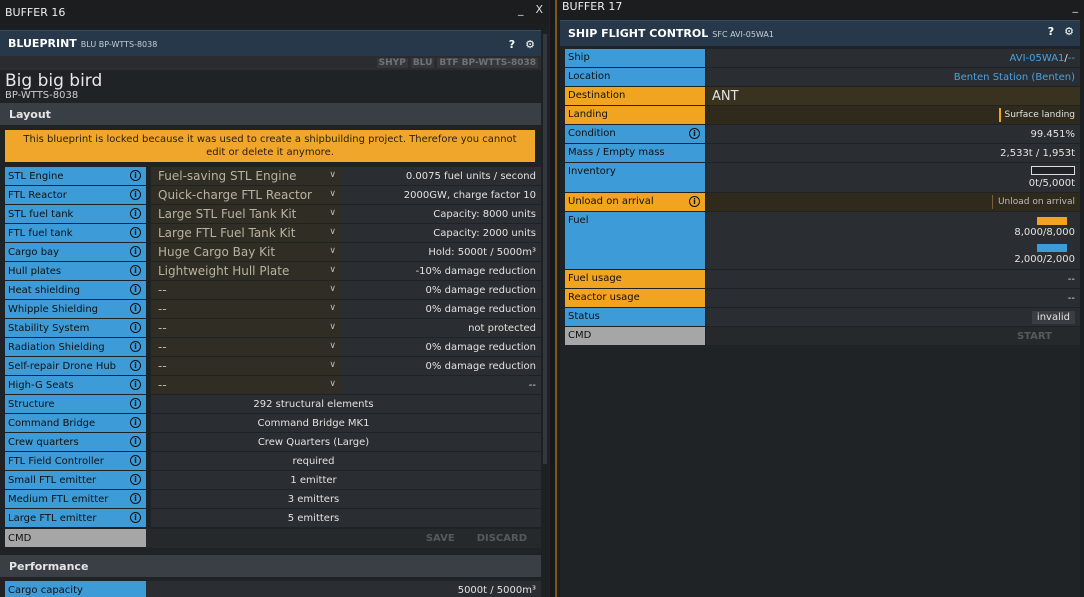  Describe the element at coordinates (1037, 58) in the screenshot. I see `ship-link: AVI-05WA1` at that location.